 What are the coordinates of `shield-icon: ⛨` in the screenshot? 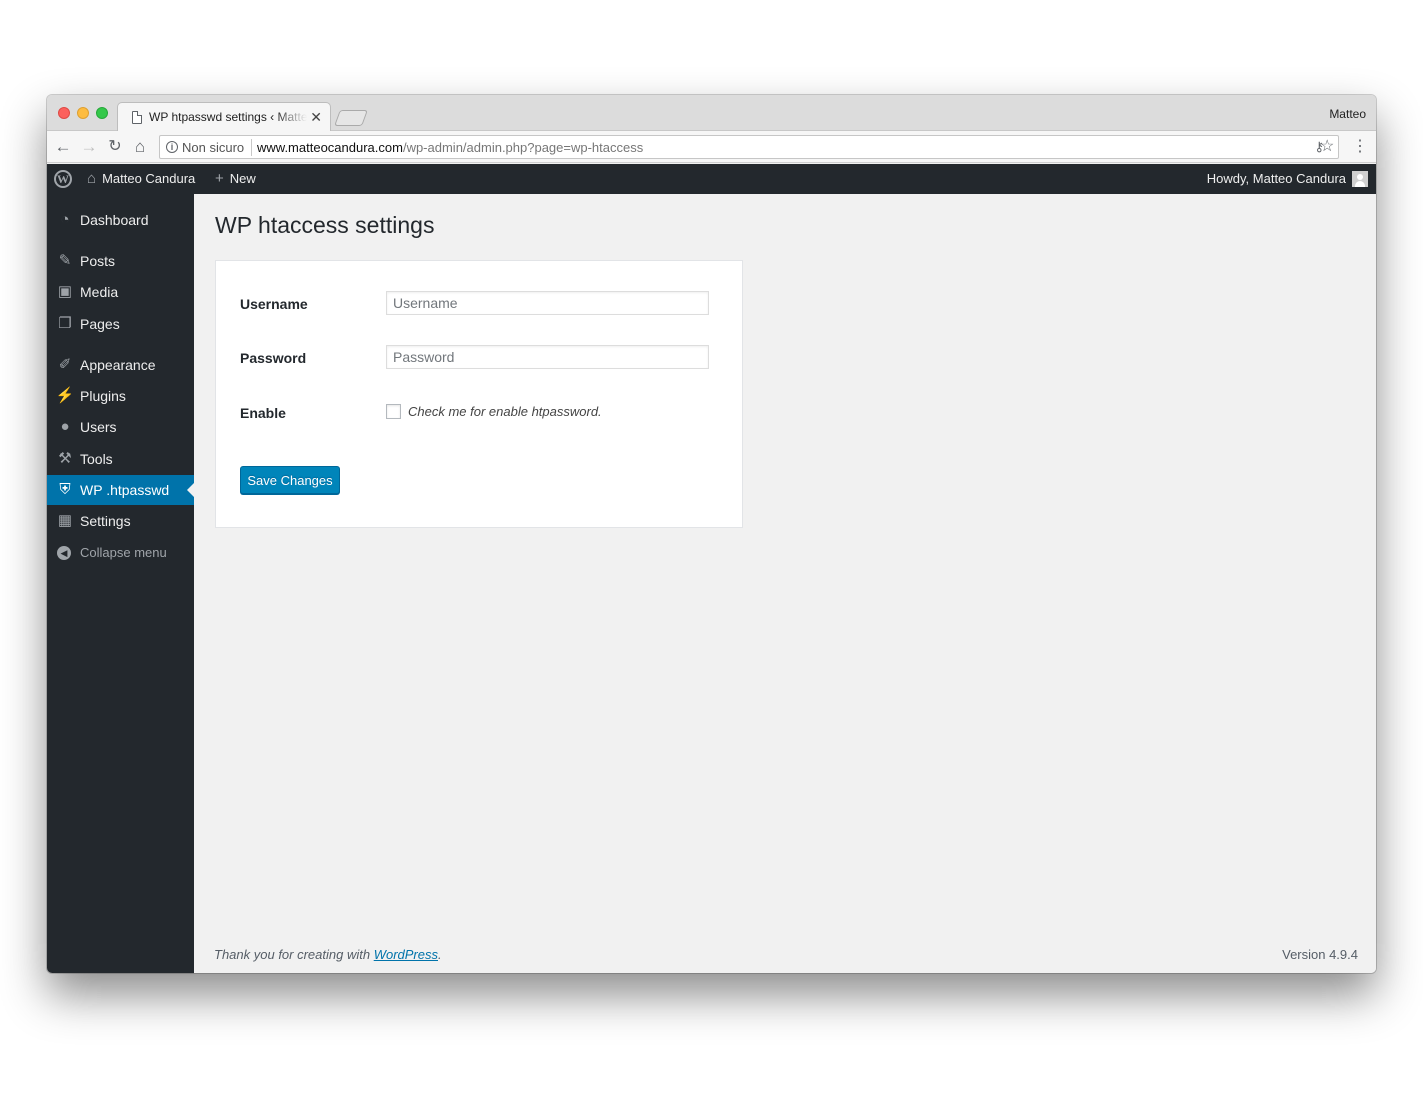 It's located at (65, 489).